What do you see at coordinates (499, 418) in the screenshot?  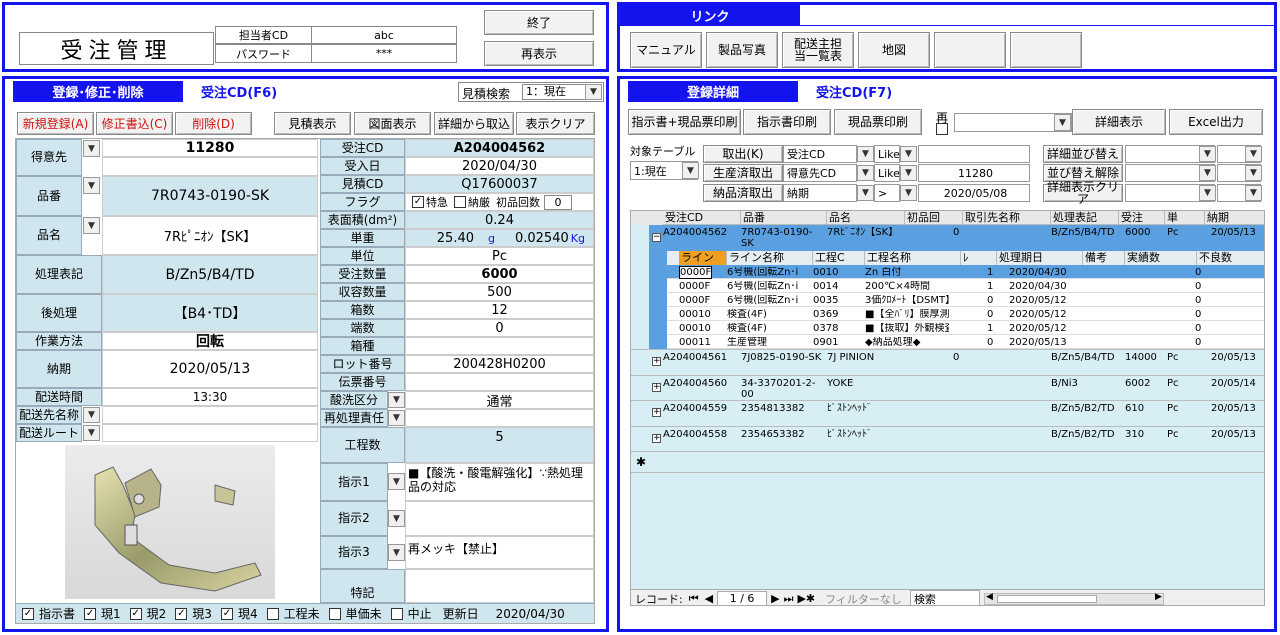 I see `reprocess-field` at bounding box center [499, 418].